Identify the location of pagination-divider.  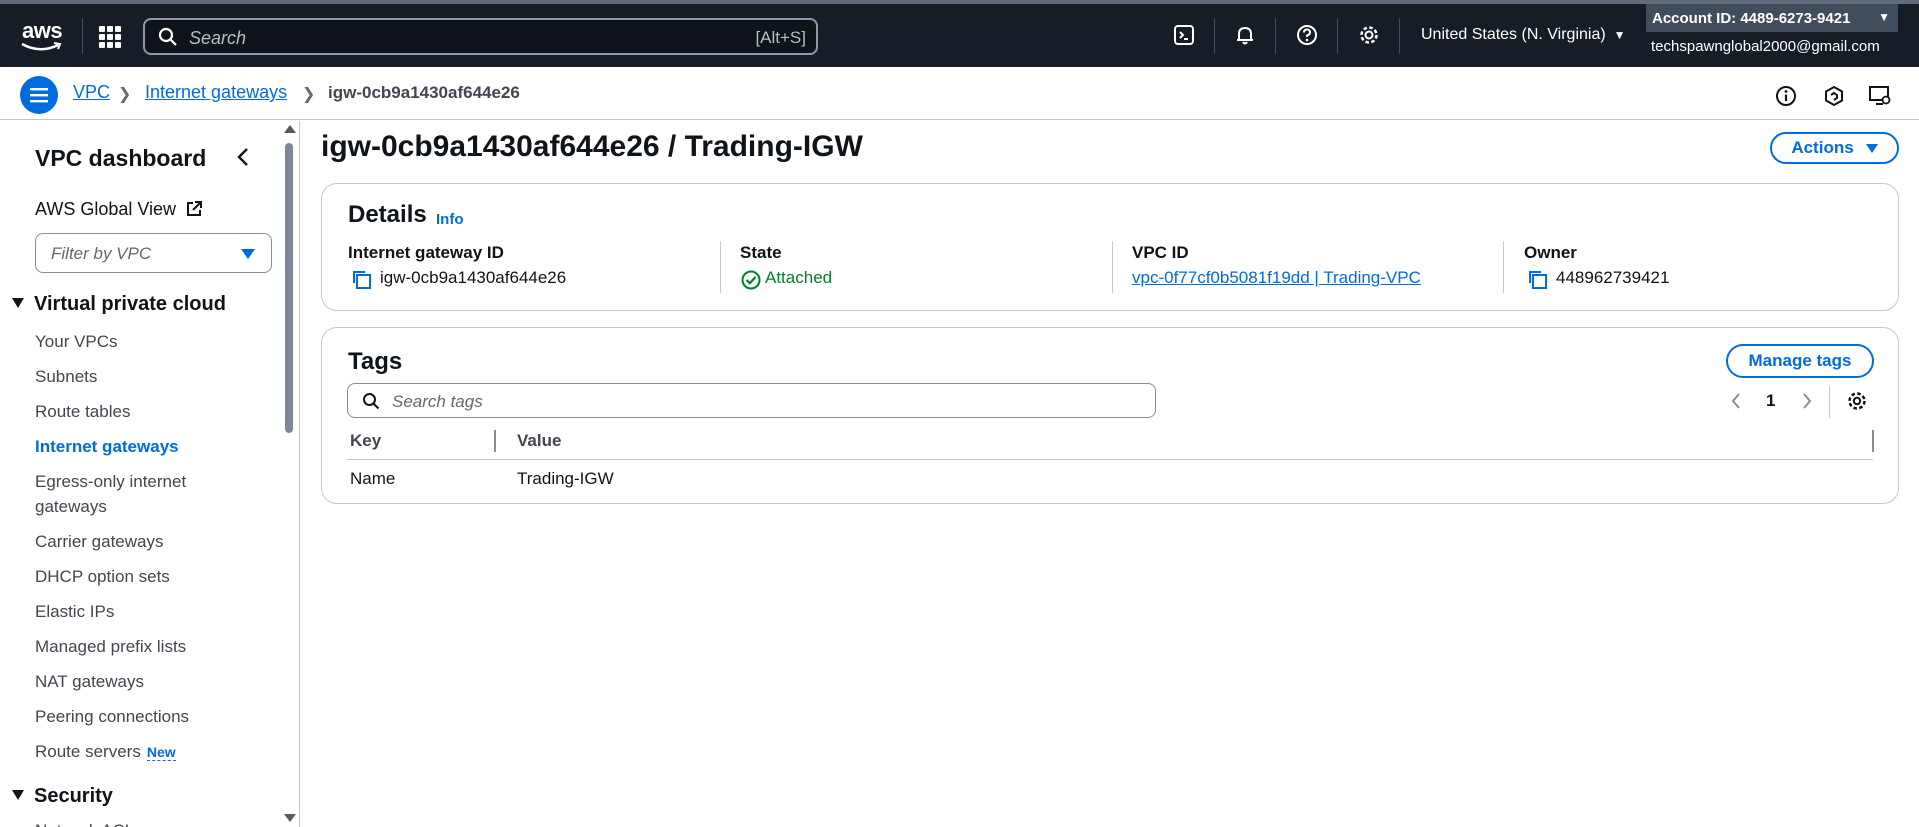
(1829, 402).